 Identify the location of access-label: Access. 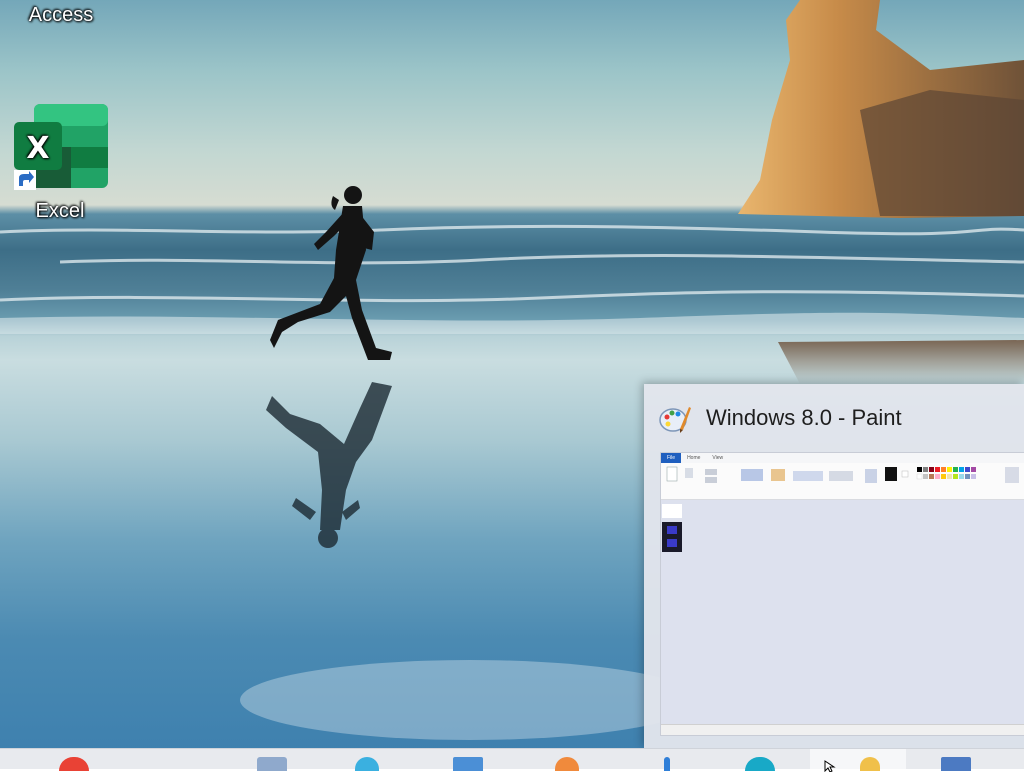
(61, 15).